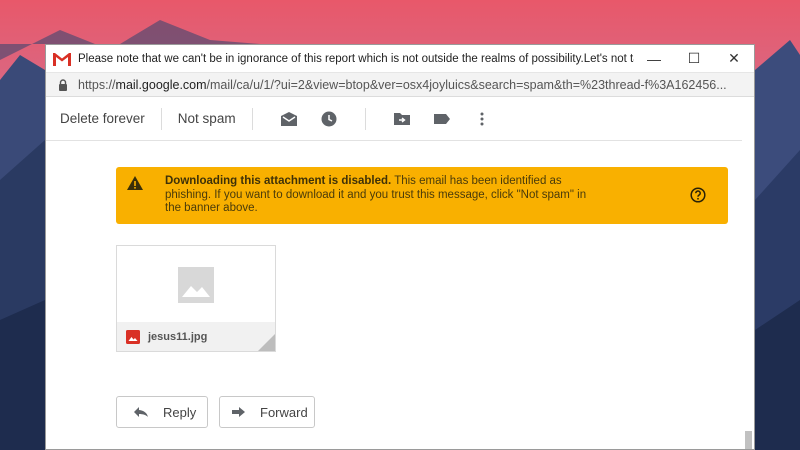 The height and width of the screenshot is (450, 800). I want to click on banner-title: Downloading this attachment is disabled., so click(278, 181).